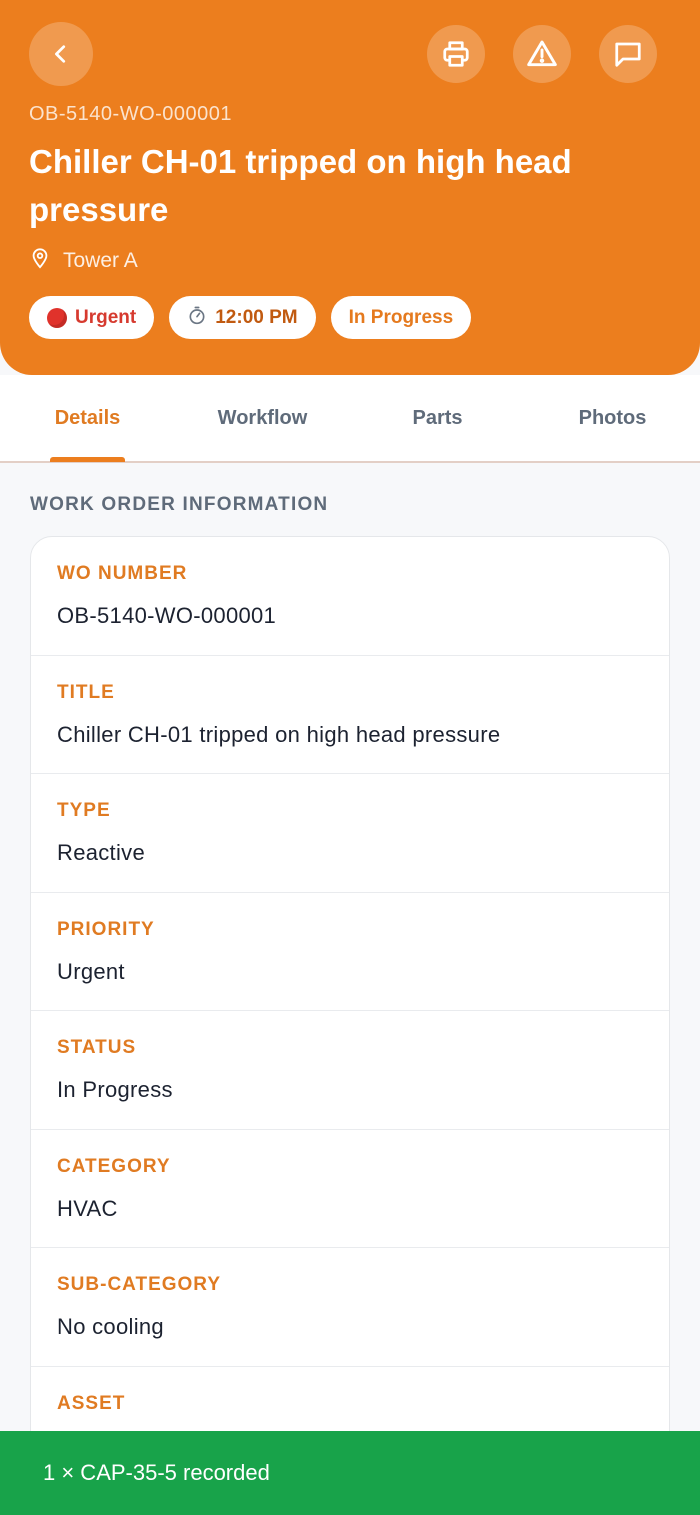  Describe the element at coordinates (87, 1208) in the screenshot. I see `field-value: HVAC` at that location.